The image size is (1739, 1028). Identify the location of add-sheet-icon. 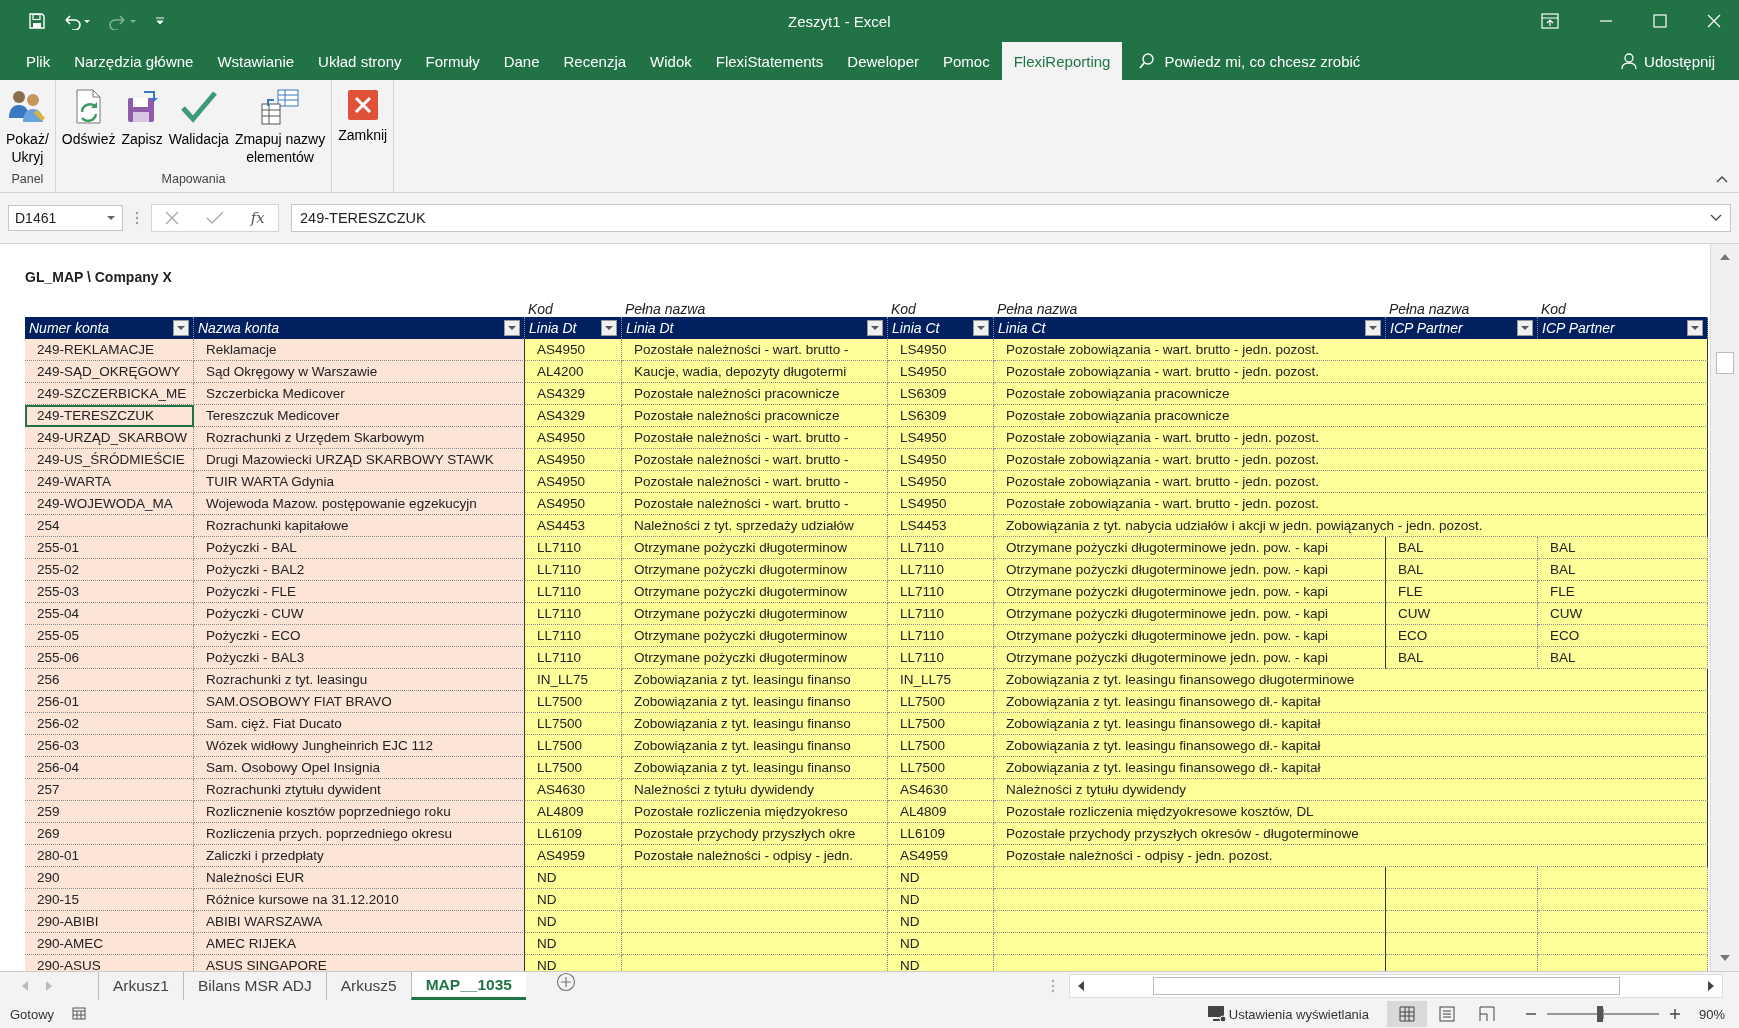
(565, 982).